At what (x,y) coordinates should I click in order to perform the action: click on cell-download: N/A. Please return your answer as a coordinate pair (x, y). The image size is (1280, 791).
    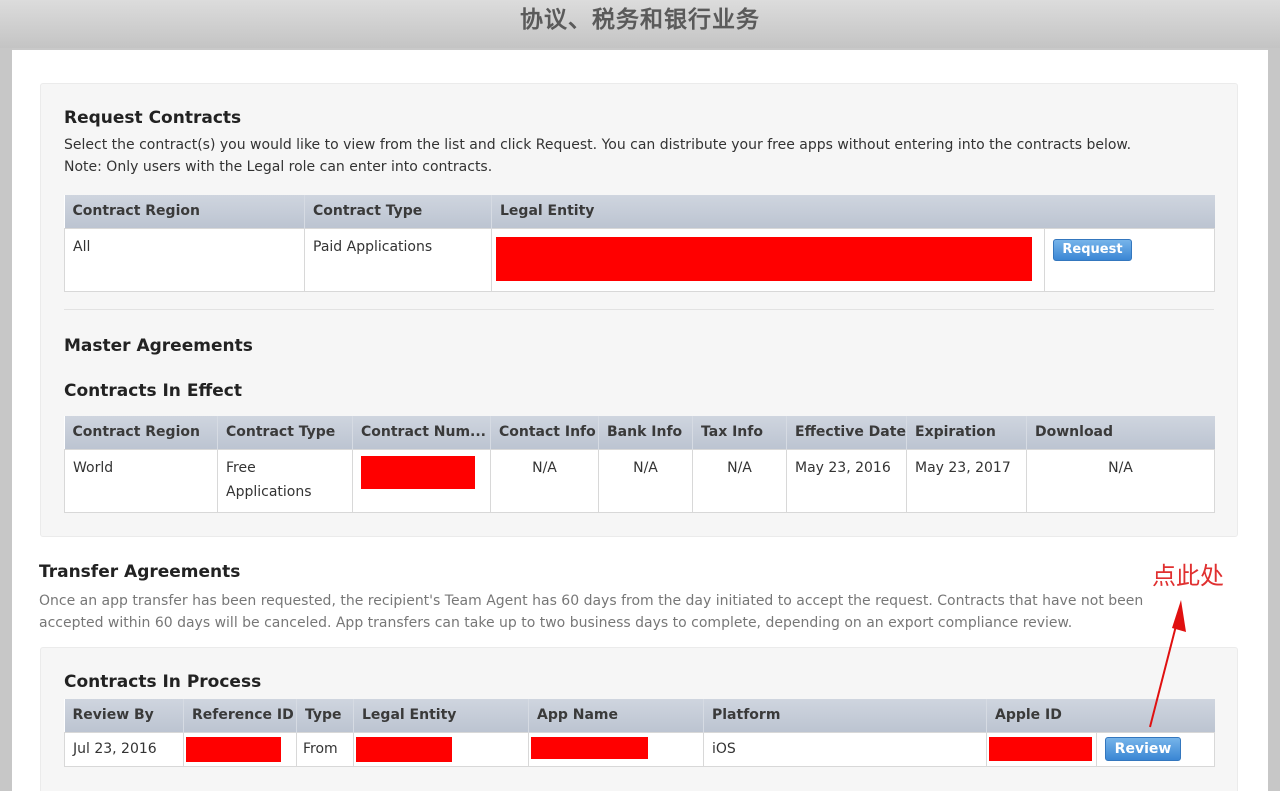
    Looking at the image, I should click on (1120, 480).